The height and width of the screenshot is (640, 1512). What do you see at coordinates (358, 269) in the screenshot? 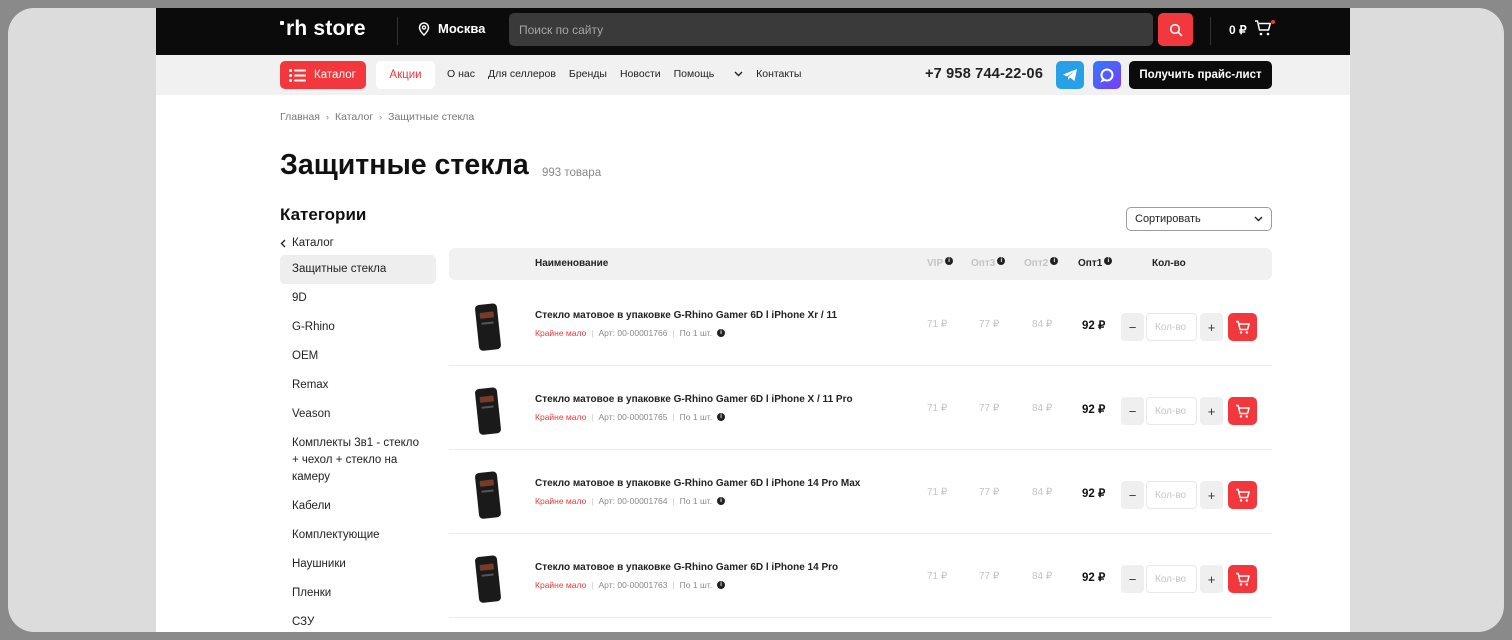
I see `sidebar-item-protective-glass: Защитные стекла` at bounding box center [358, 269].